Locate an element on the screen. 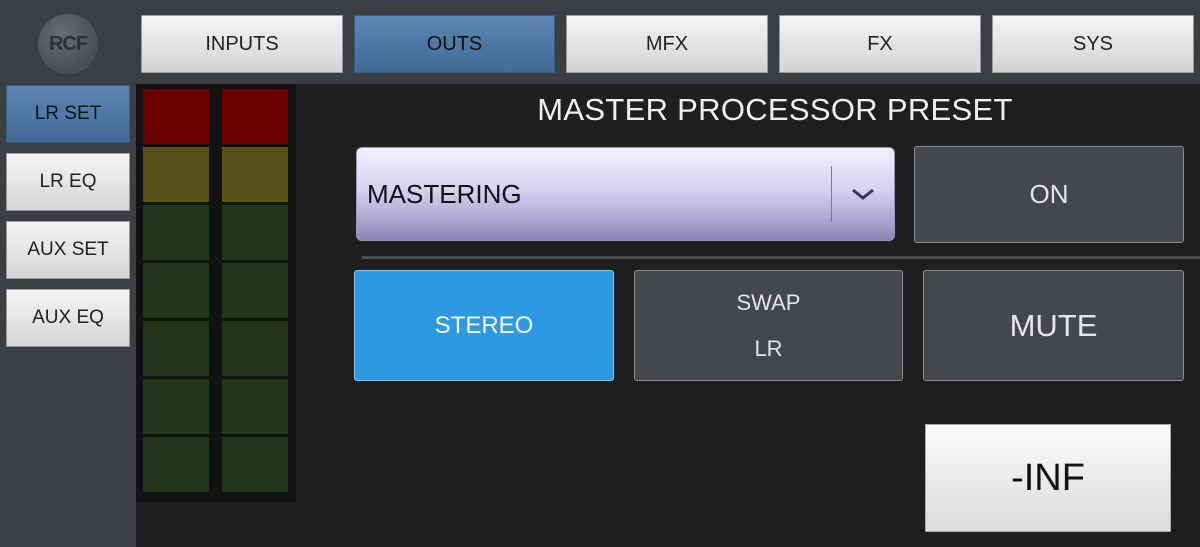 This screenshot has height=547, width=1200. sidebar-item-lr-eq: LR EQ is located at coordinates (68, 182).